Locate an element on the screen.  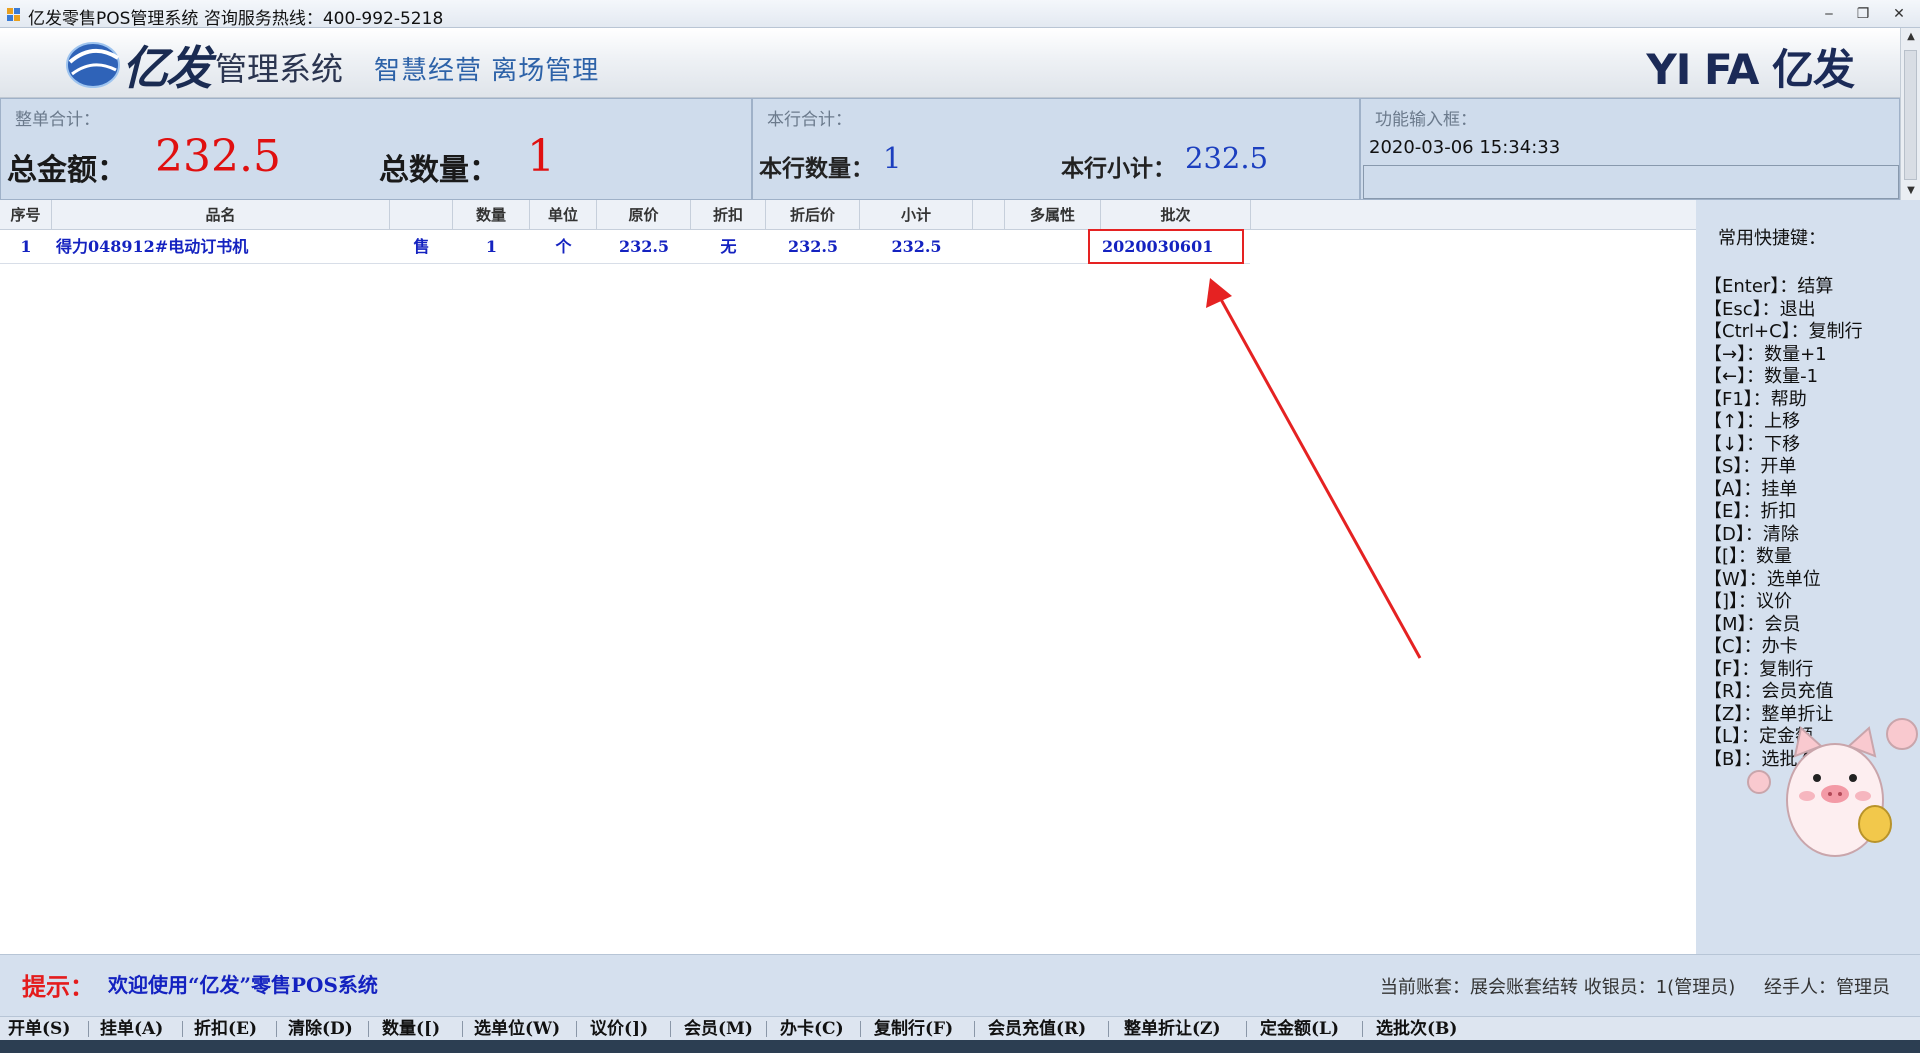
total-amount-value: 232.5 is located at coordinates (218, 156).